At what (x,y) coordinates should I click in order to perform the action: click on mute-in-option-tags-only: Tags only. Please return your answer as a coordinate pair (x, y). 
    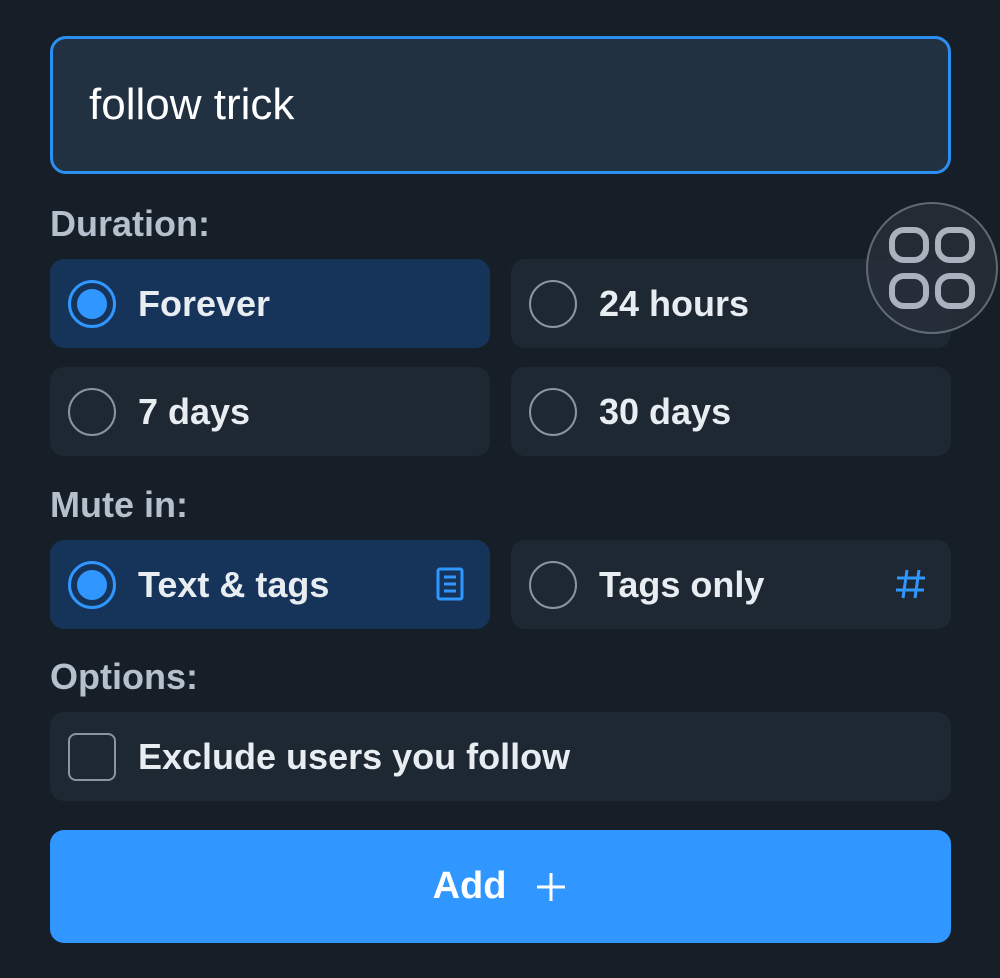
    Looking at the image, I should click on (731, 584).